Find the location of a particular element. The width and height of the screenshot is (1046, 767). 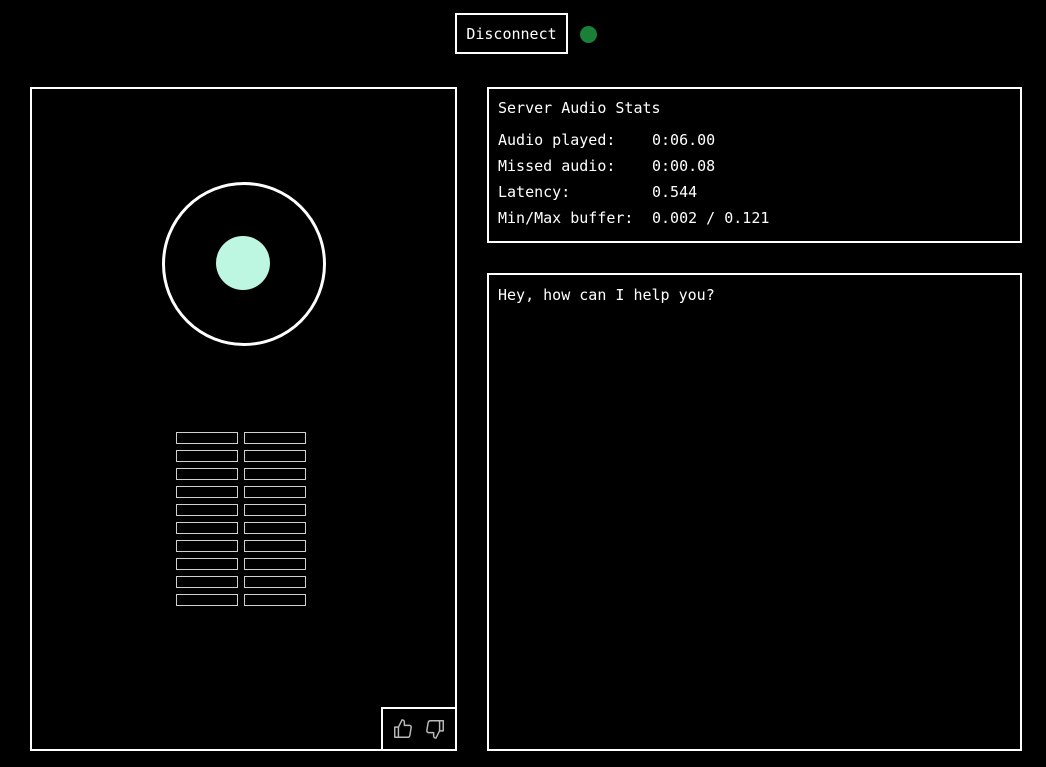

thumbs-down-icon is located at coordinates (435, 729).